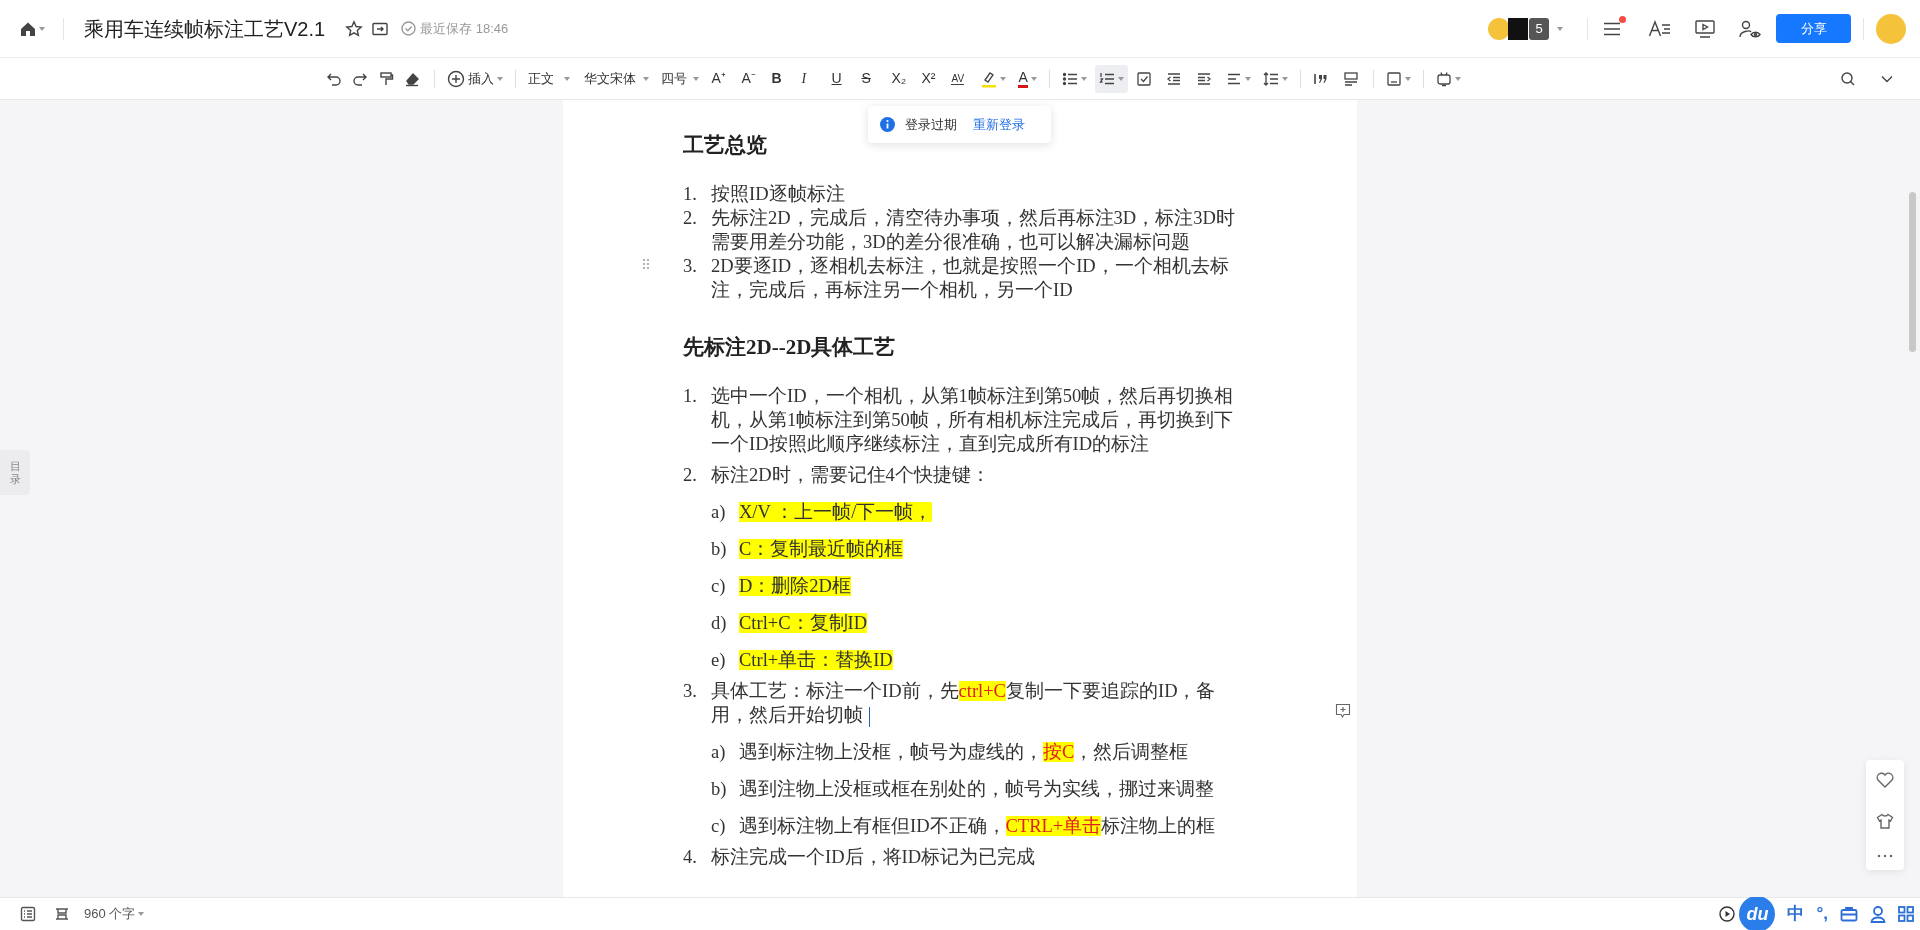 The image size is (1920, 930). Describe the element at coordinates (1106, 78) in the screenshot. I see `numbered-list-icon` at that location.